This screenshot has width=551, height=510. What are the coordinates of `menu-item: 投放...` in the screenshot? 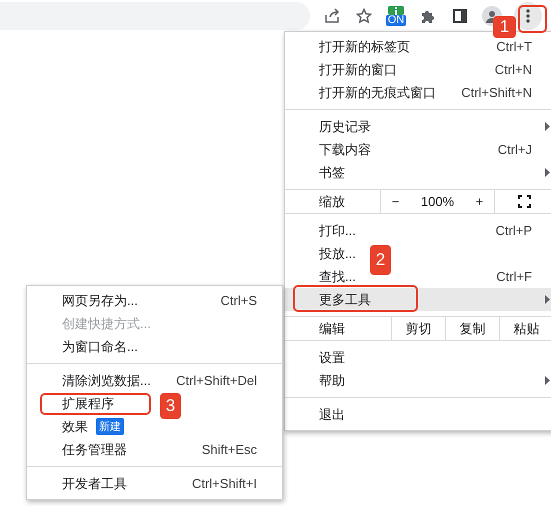 It's located at (337, 253).